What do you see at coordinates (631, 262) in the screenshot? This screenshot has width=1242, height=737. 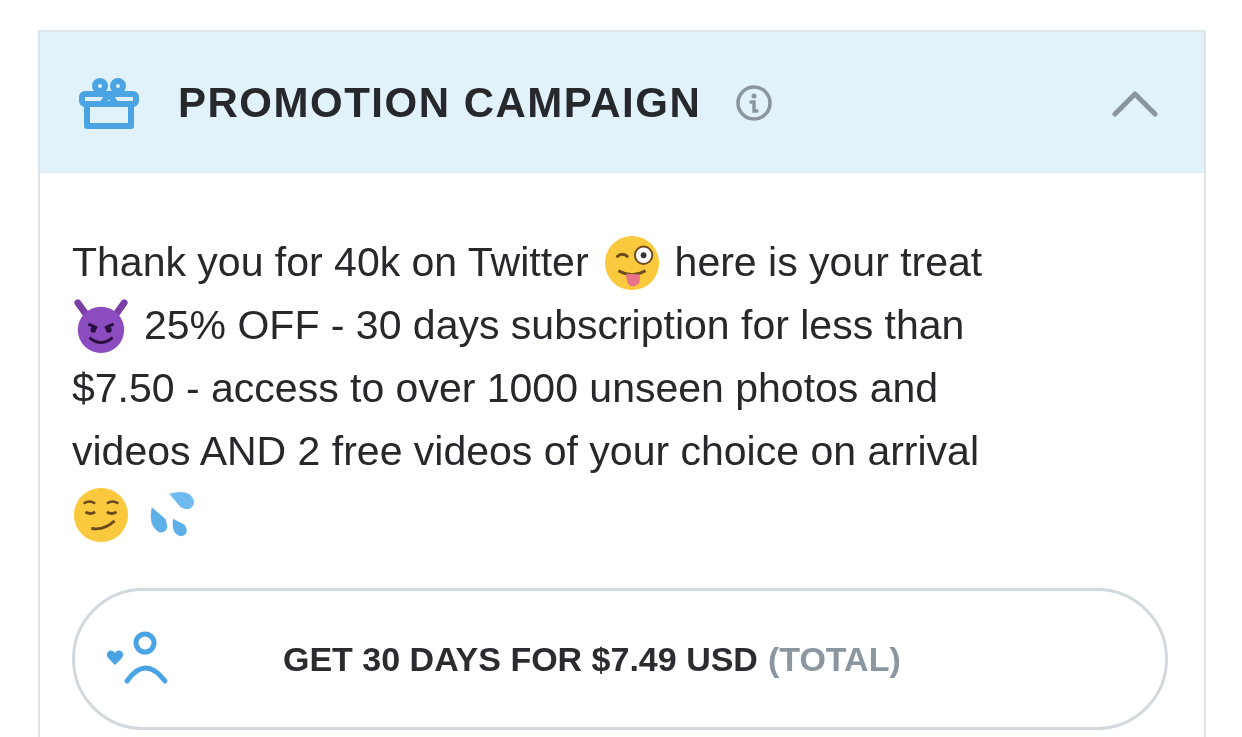 I see `winking-tongue-face-icon` at bounding box center [631, 262].